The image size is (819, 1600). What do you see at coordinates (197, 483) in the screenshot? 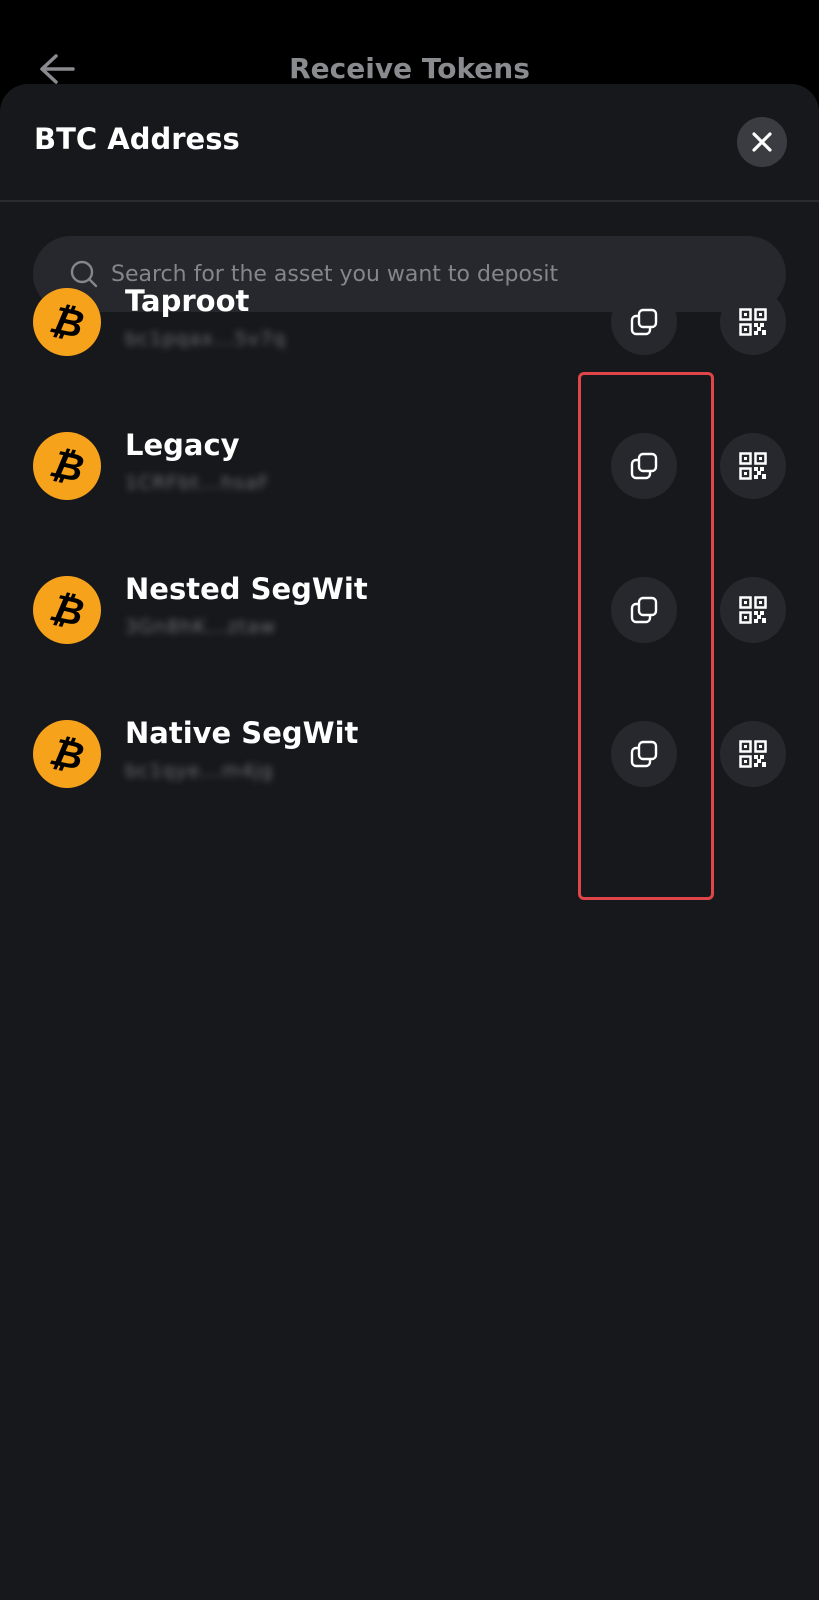
I see `address-value: 1CRFbt...hsaF` at bounding box center [197, 483].